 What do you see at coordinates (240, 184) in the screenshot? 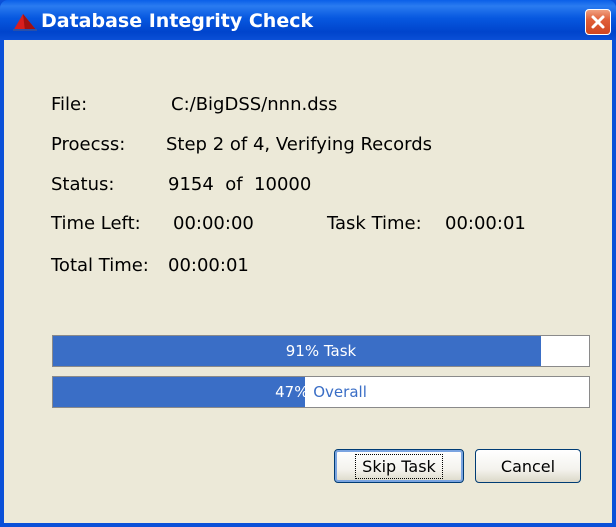
I see `status-value: 9154 of 10000` at bounding box center [240, 184].